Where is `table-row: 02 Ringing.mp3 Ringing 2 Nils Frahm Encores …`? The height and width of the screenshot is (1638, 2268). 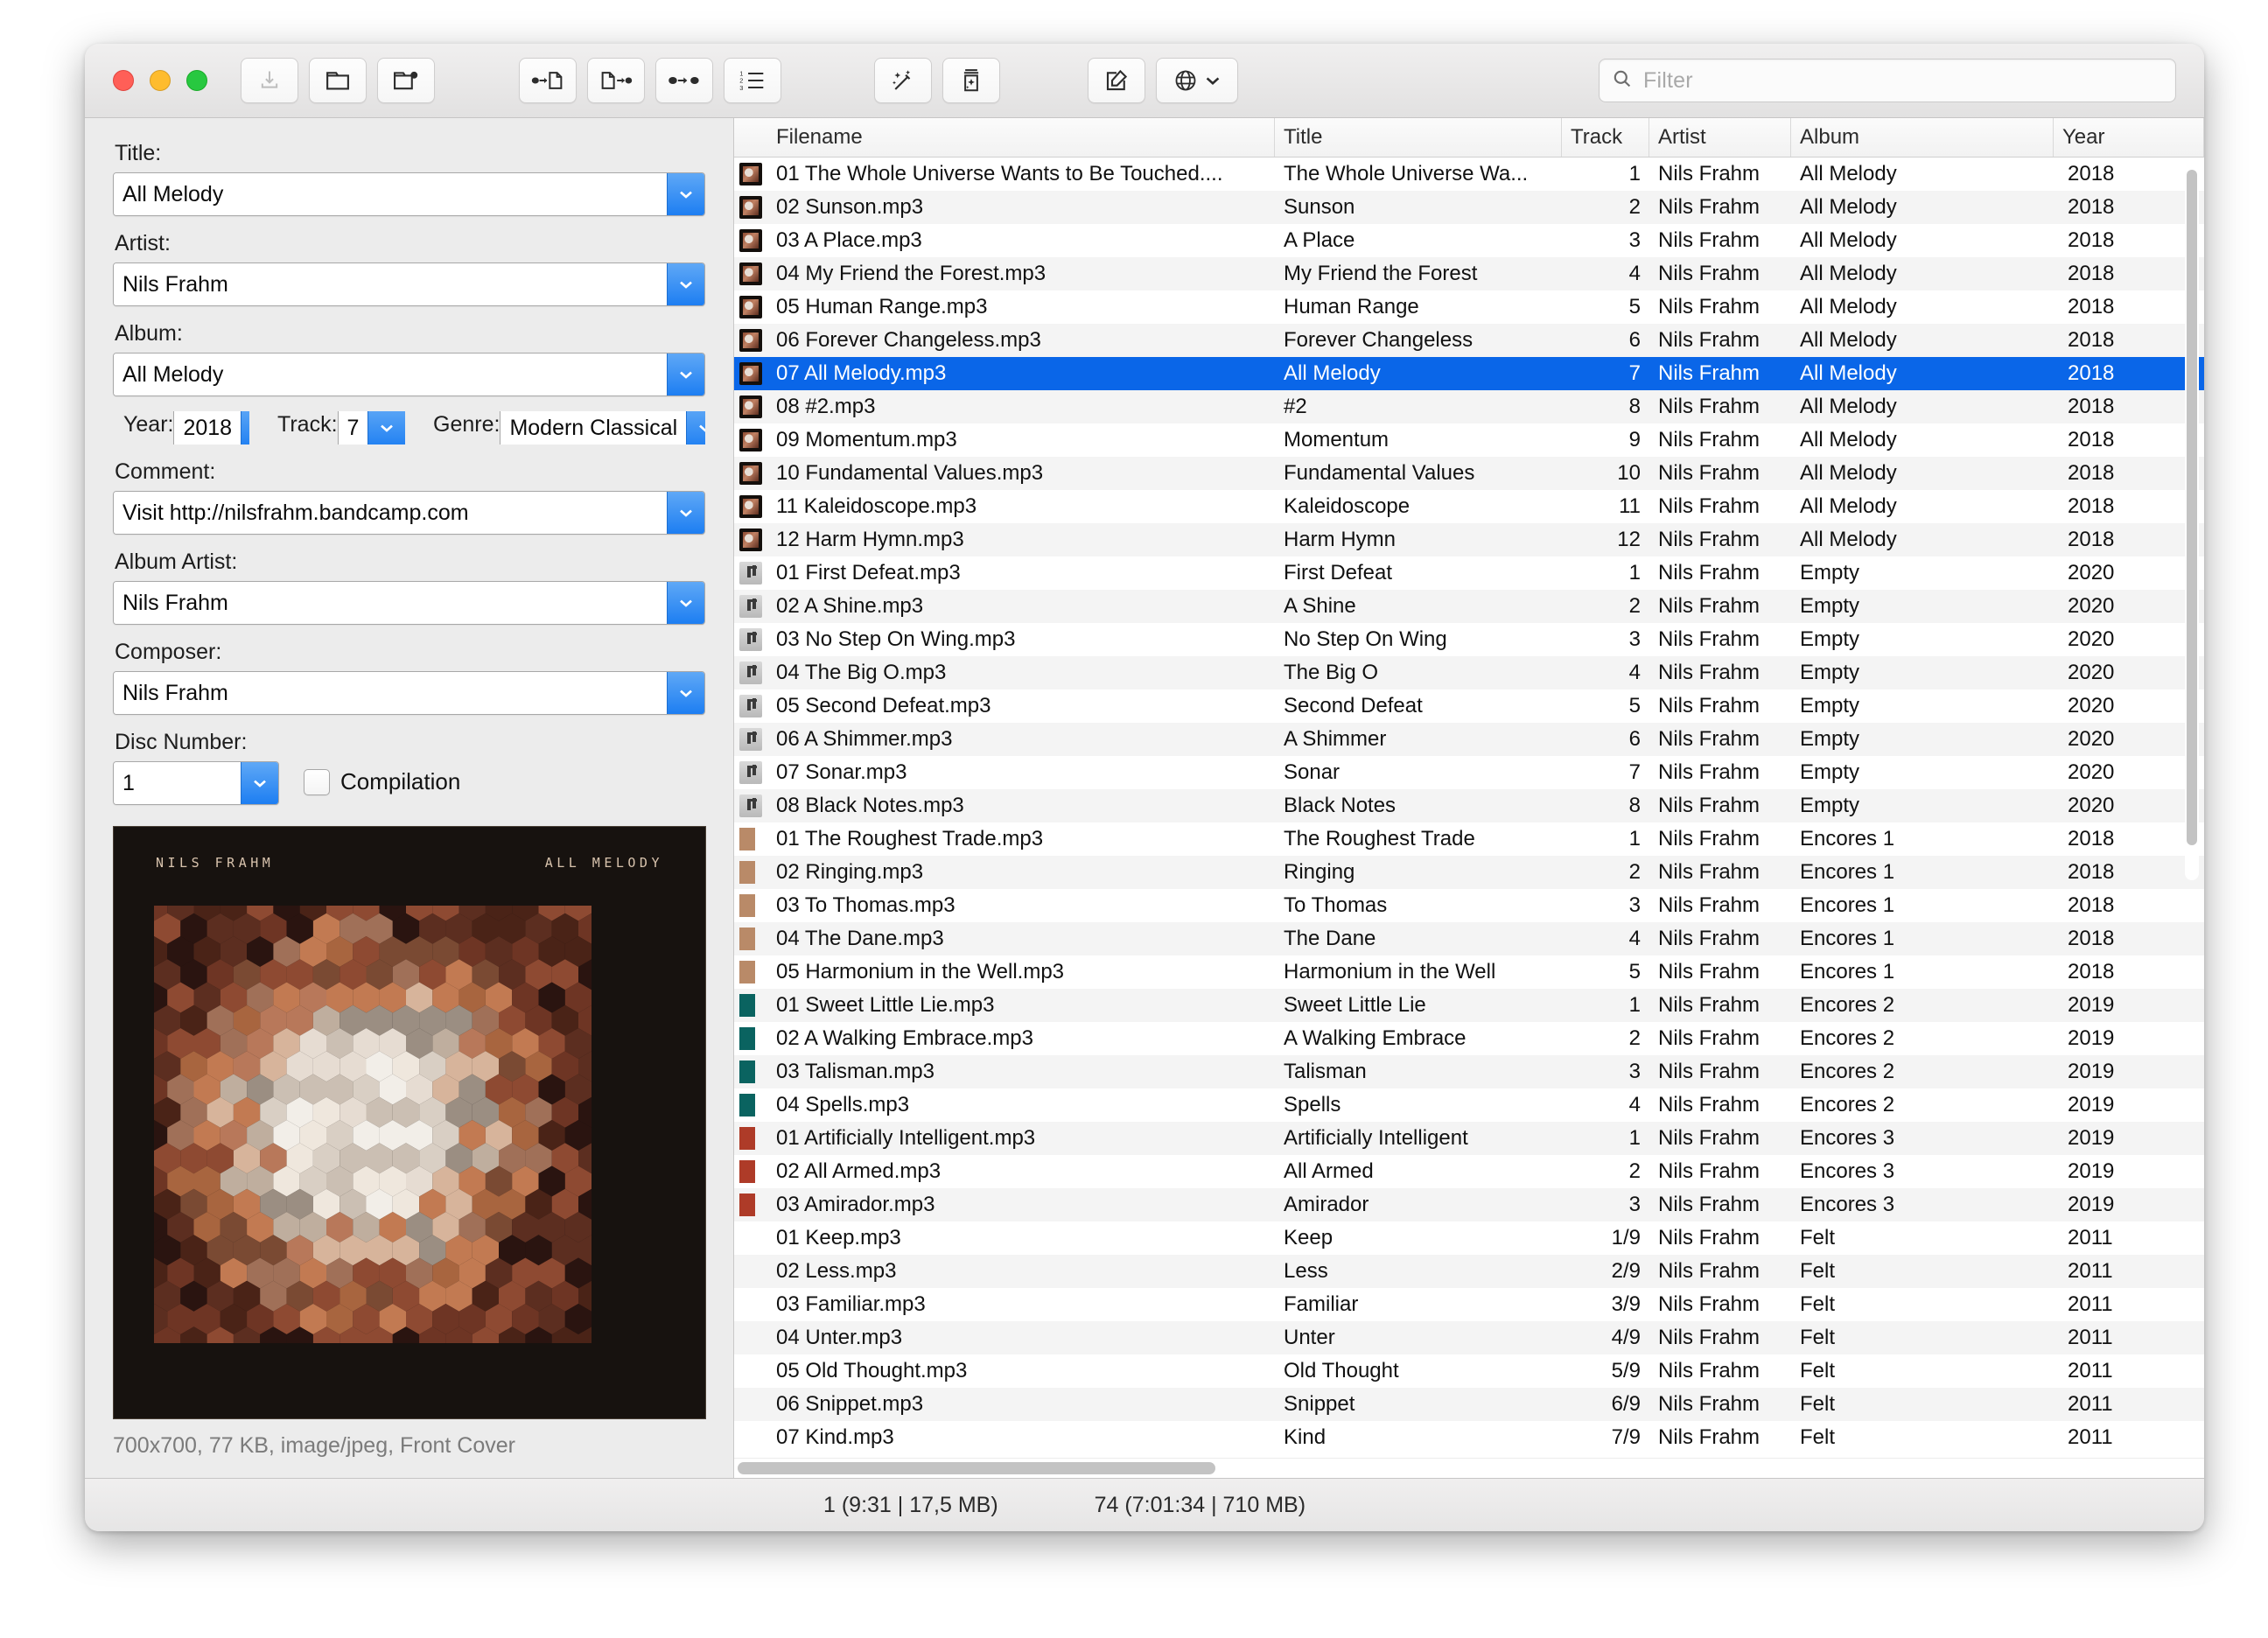 table-row: 02 Ringing.mp3 Ringing 2 Nils Frahm Encores … is located at coordinates (1469, 872).